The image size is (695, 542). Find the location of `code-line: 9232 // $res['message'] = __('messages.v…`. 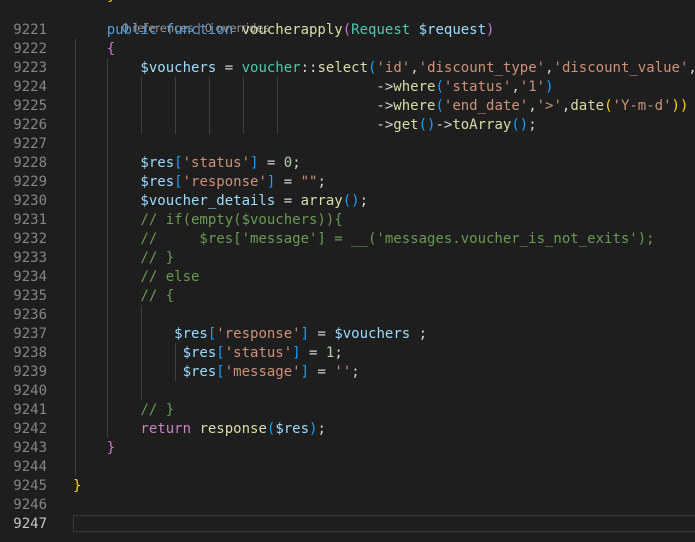

code-line: 9232 // $res['message'] = __('messages.v… is located at coordinates (347, 239).